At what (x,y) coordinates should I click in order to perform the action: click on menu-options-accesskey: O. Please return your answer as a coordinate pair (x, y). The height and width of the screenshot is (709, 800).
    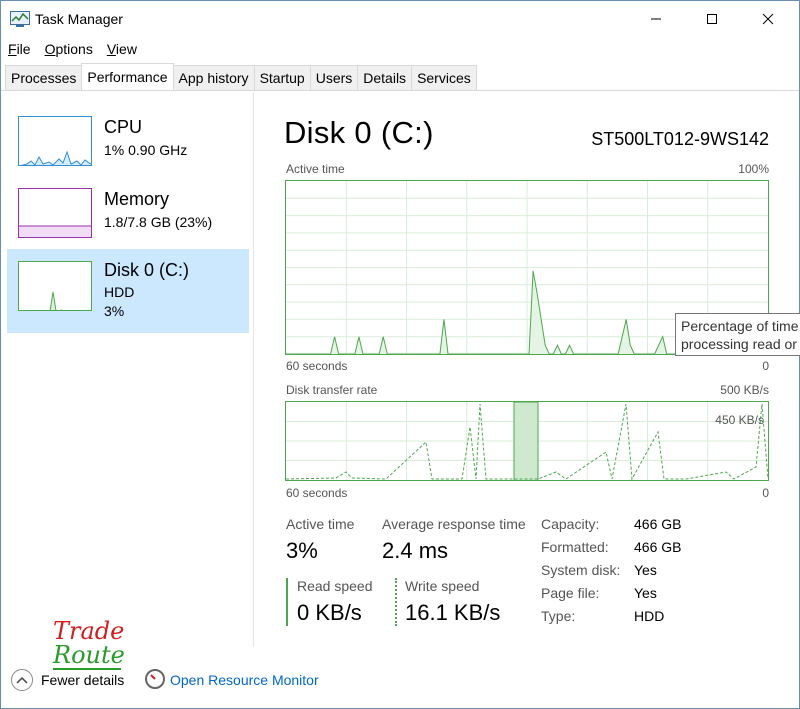
    Looking at the image, I should click on (50, 49).